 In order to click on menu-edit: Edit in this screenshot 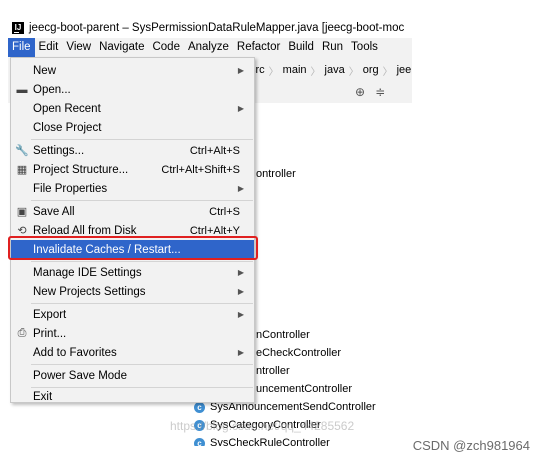, I will do `click(49, 47)`.